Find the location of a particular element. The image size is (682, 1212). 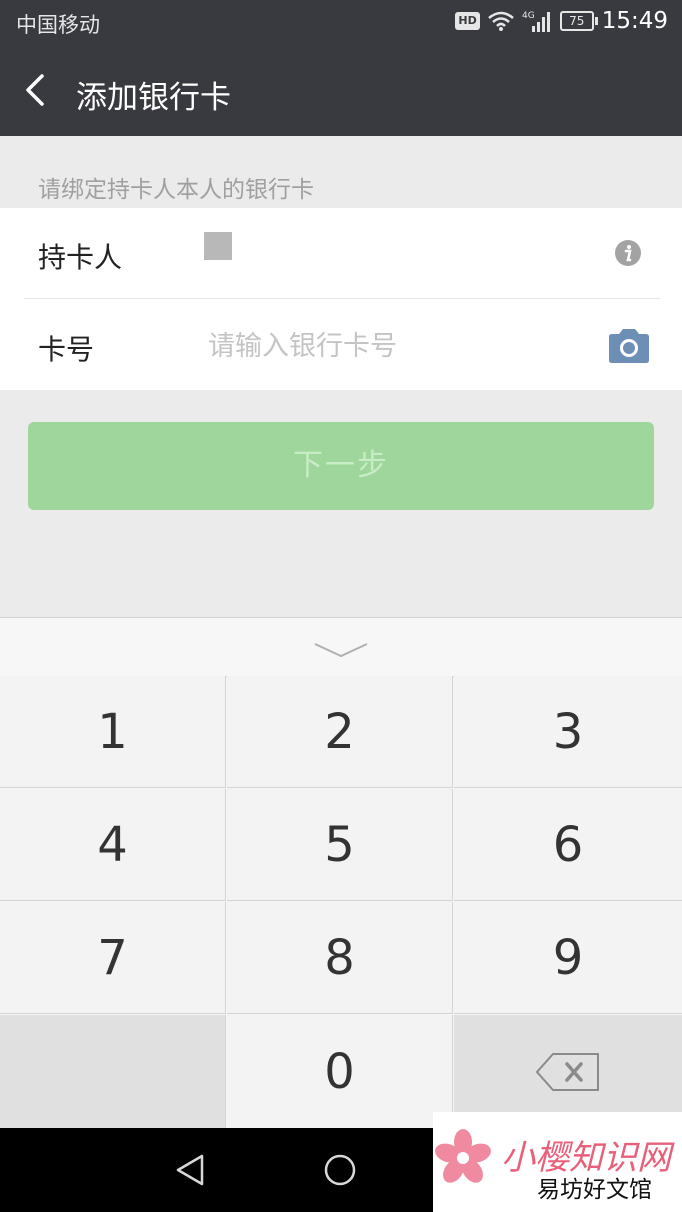

carrier-name: 中国移动 is located at coordinates (58, 25).